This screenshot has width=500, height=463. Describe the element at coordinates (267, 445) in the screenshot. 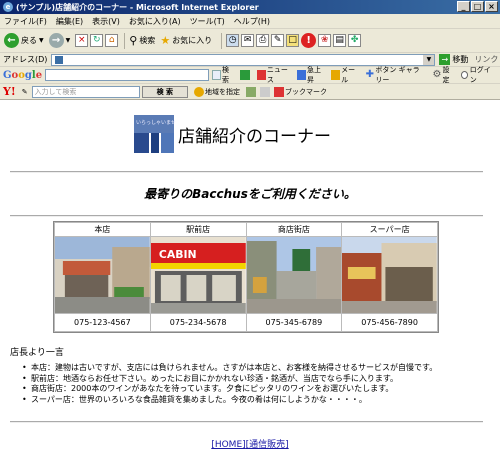

I see `mail-order-link: [通信販売]` at that location.